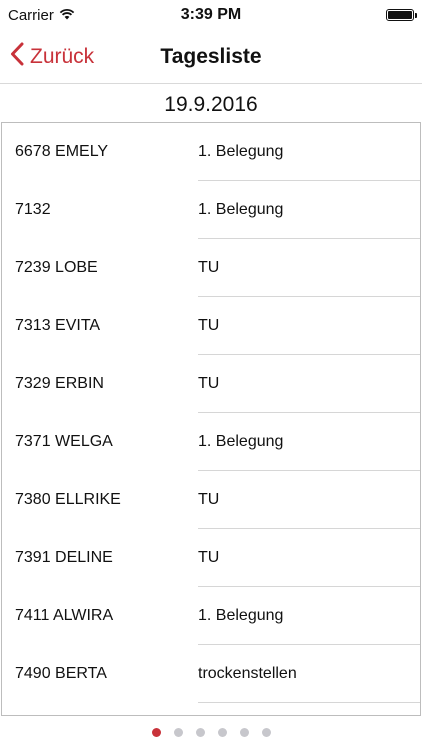 This screenshot has height=750, width=422. I want to click on battery-icon, so click(401, 15).